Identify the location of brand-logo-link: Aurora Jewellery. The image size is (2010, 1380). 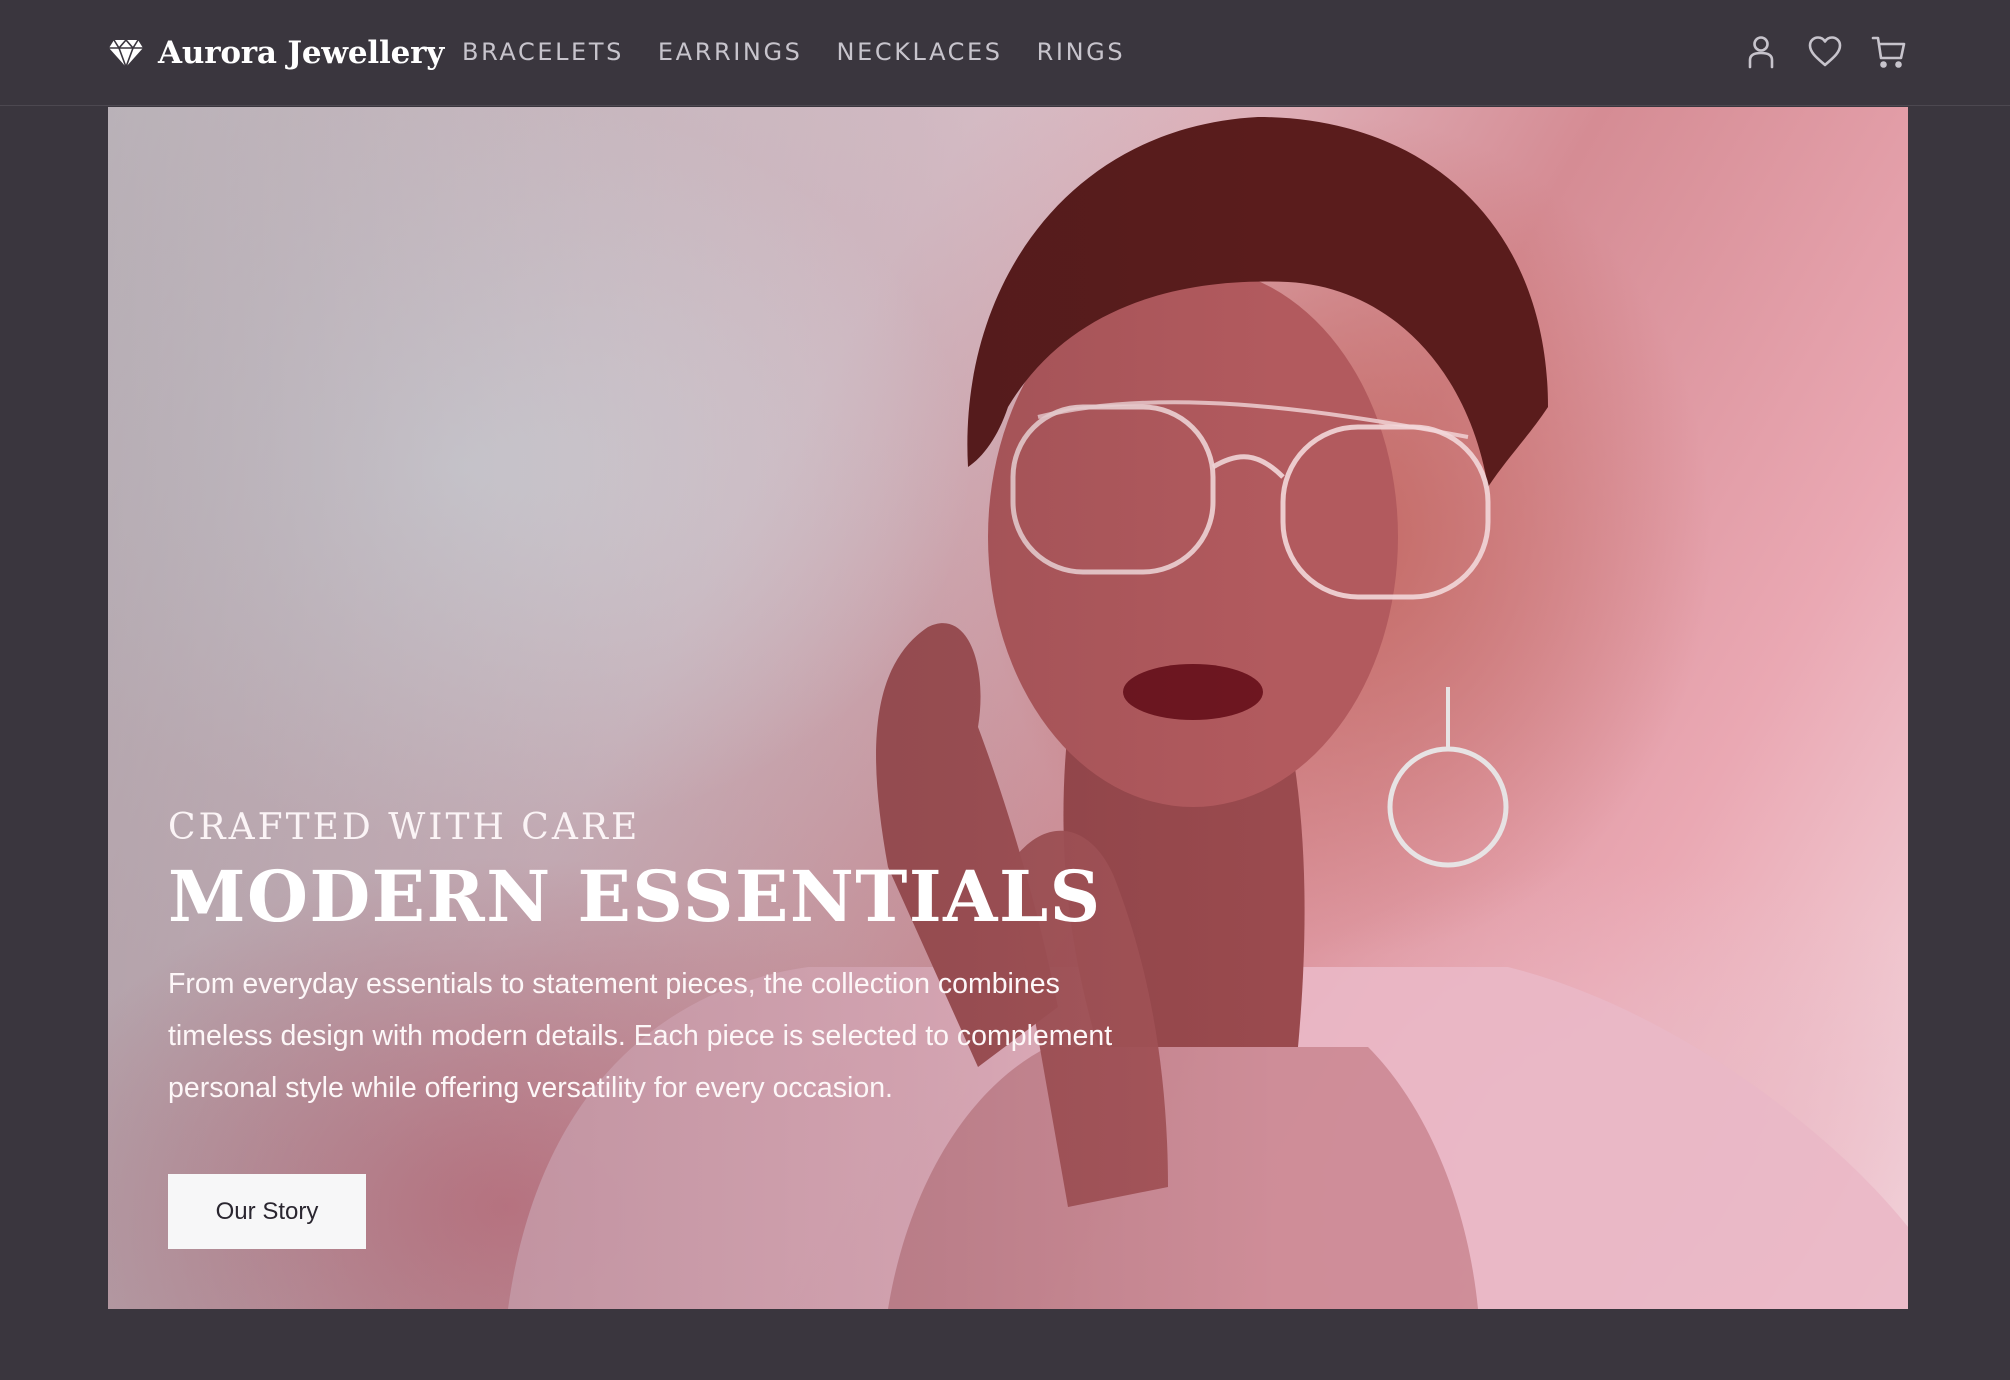
(276, 53).